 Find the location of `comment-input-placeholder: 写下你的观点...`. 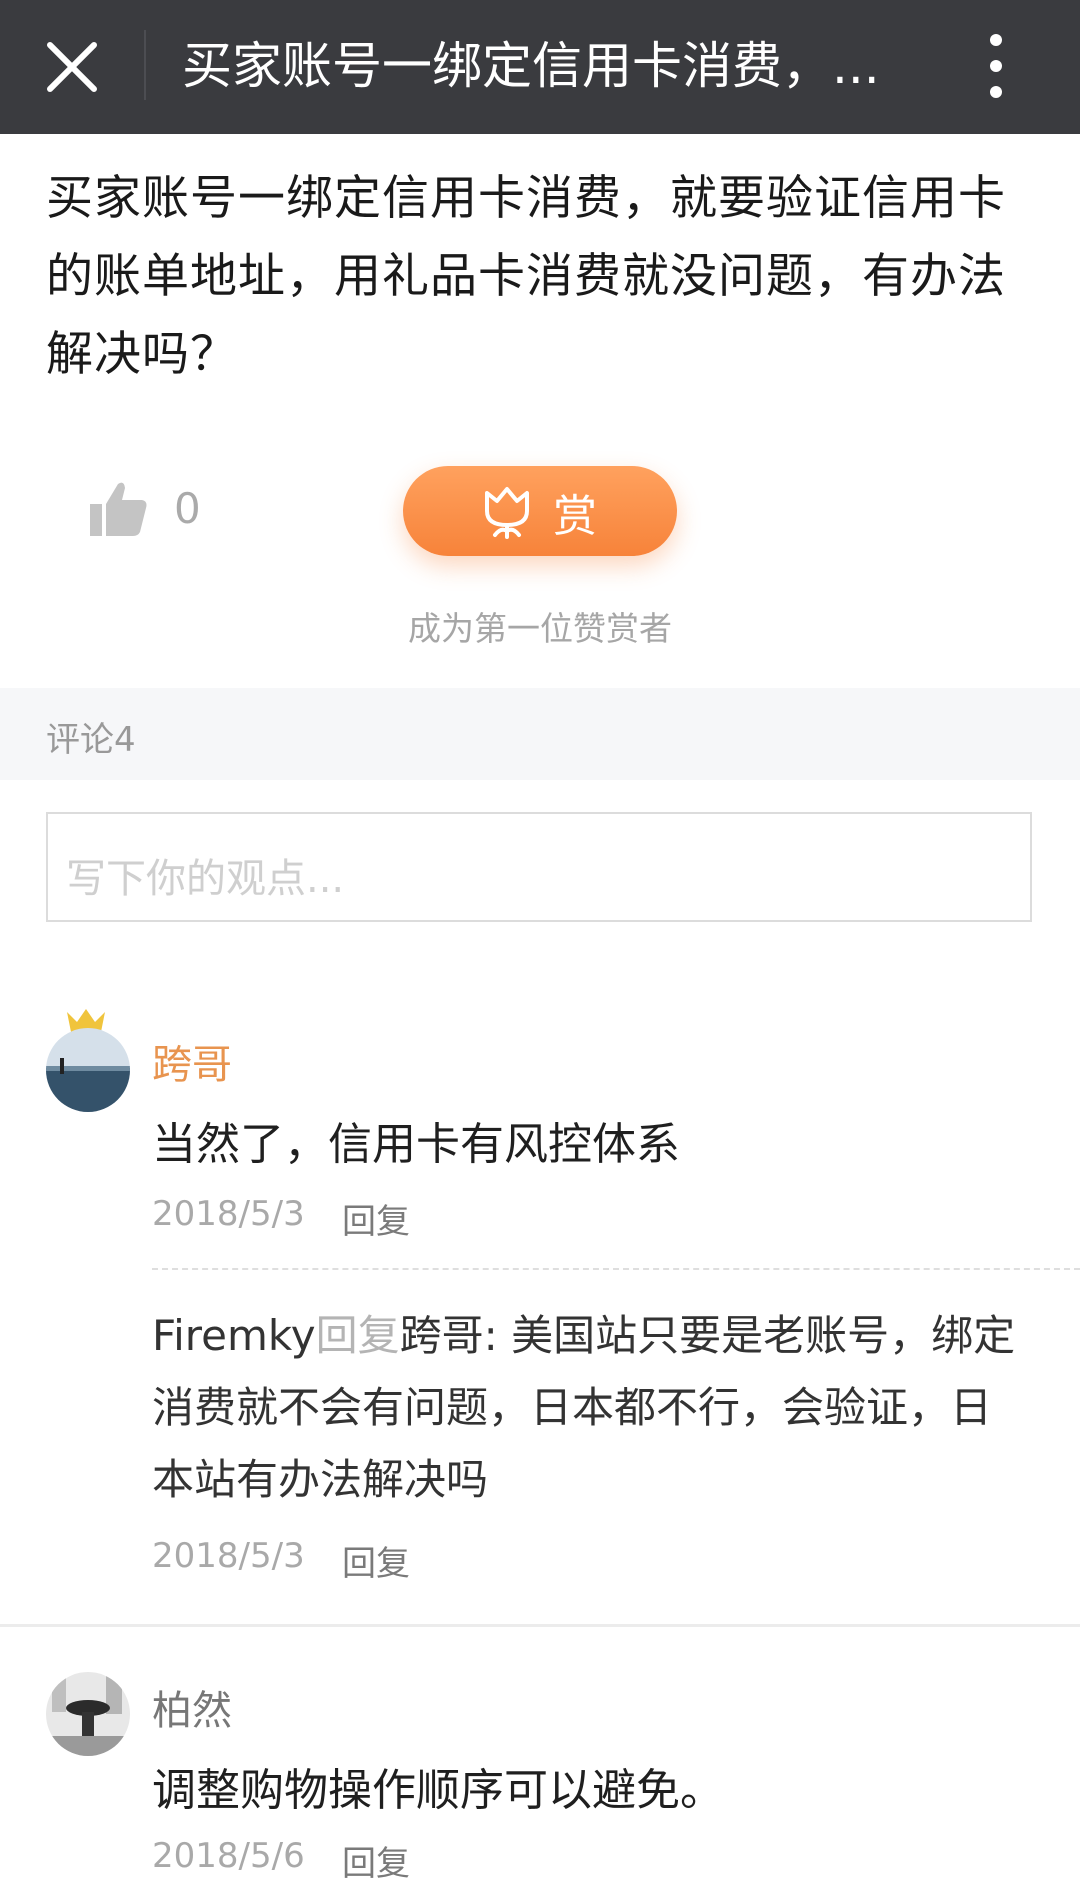

comment-input-placeholder: 写下你的观点... is located at coordinates (205, 879).